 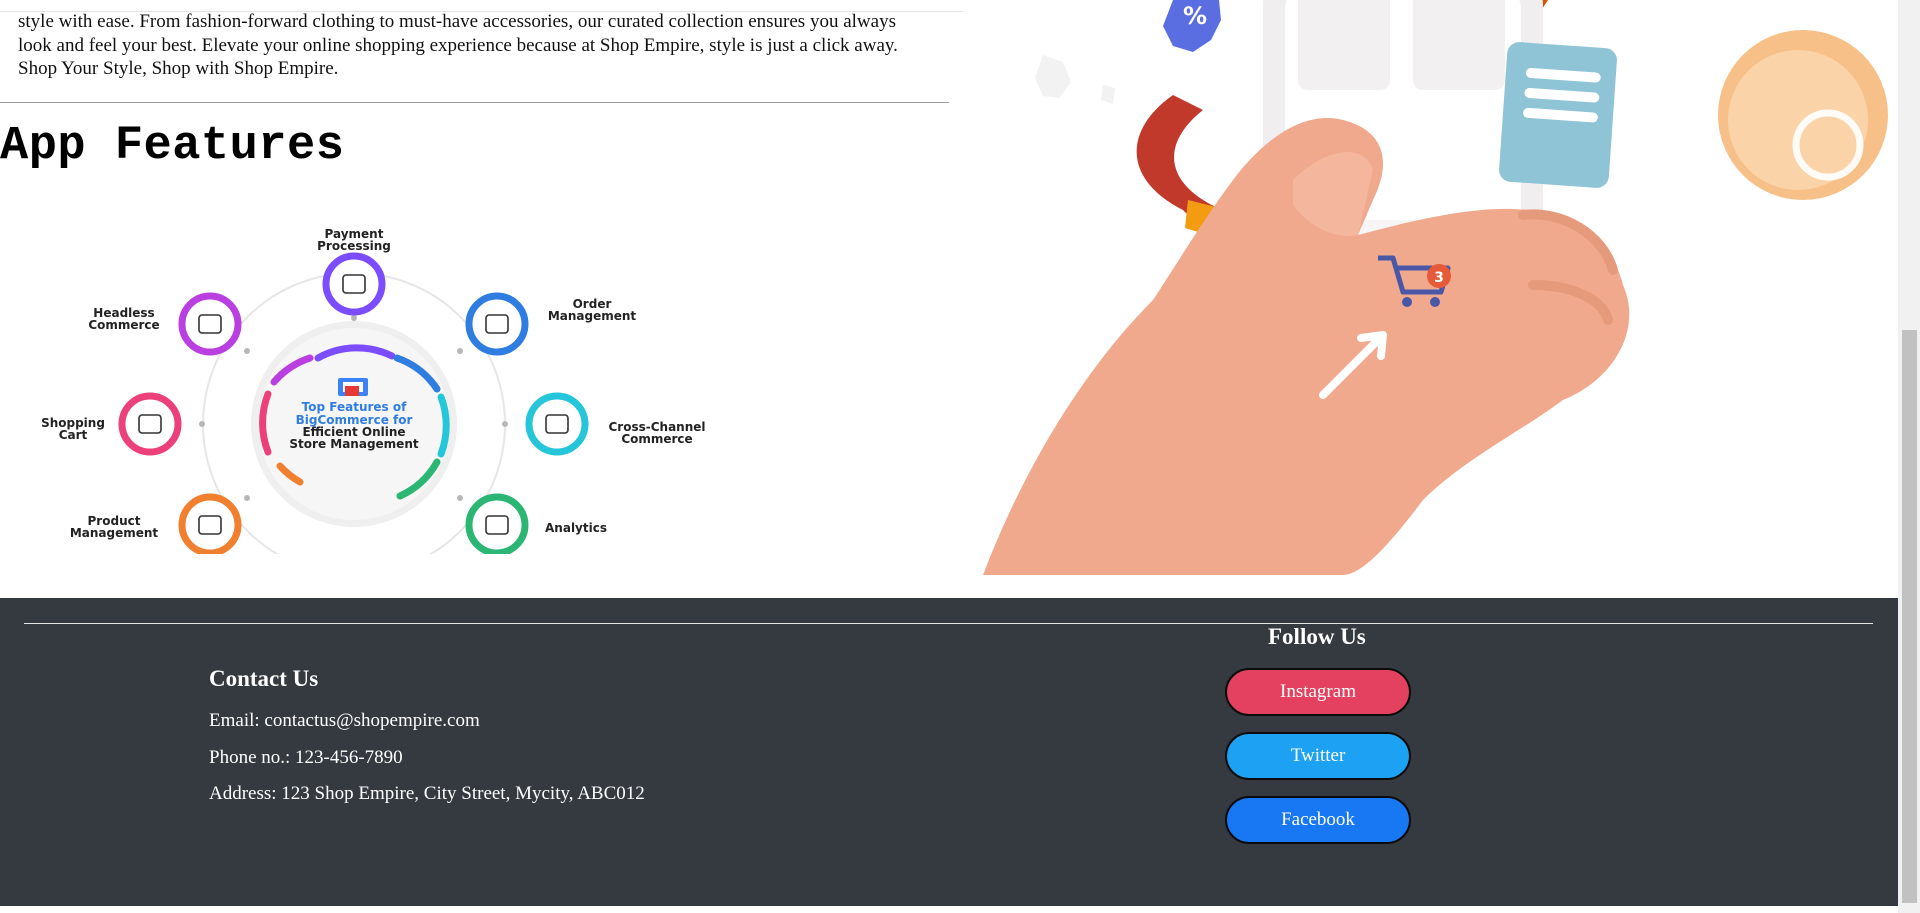 What do you see at coordinates (354, 271) in the screenshot?
I see `feature-payment-processing: PaymentProcessing` at bounding box center [354, 271].